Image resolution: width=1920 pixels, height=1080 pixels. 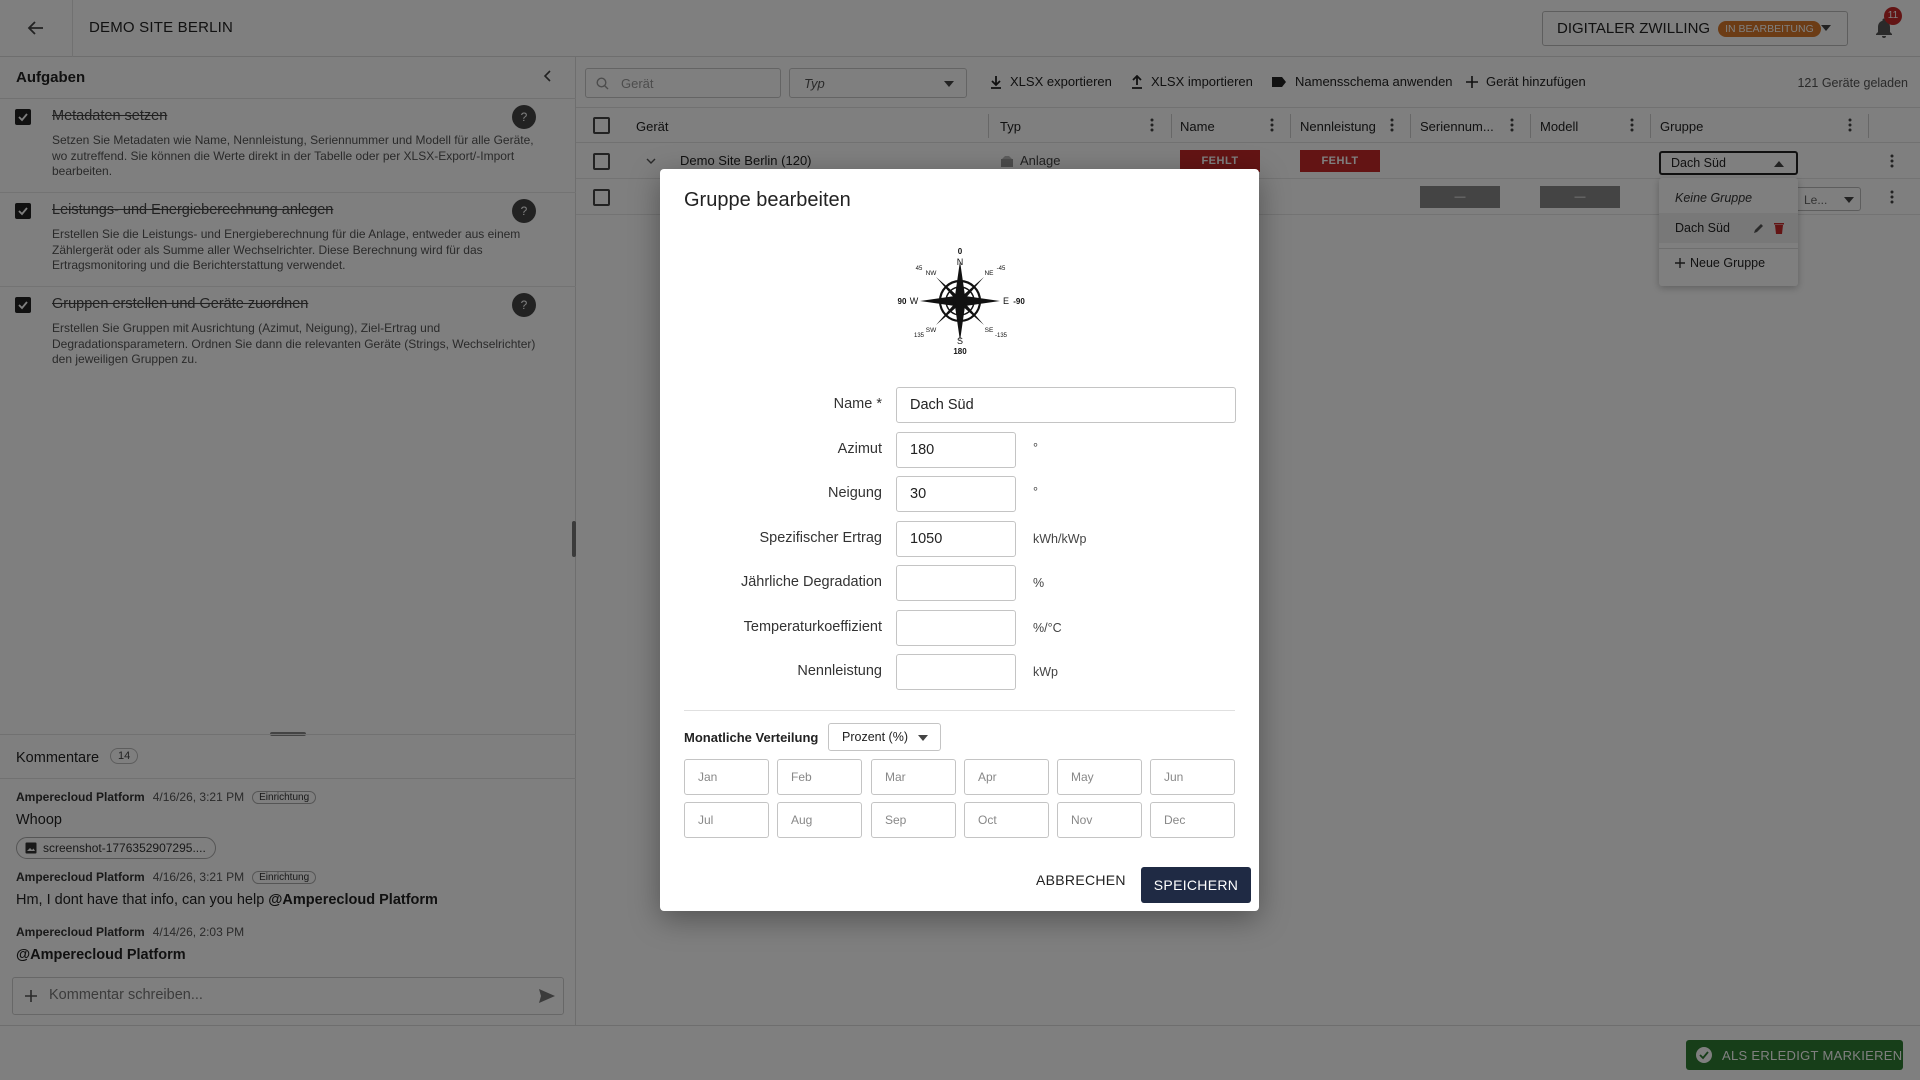 I want to click on monthly-distribution-label: Monatliche Verteilung, so click(x=751, y=737).